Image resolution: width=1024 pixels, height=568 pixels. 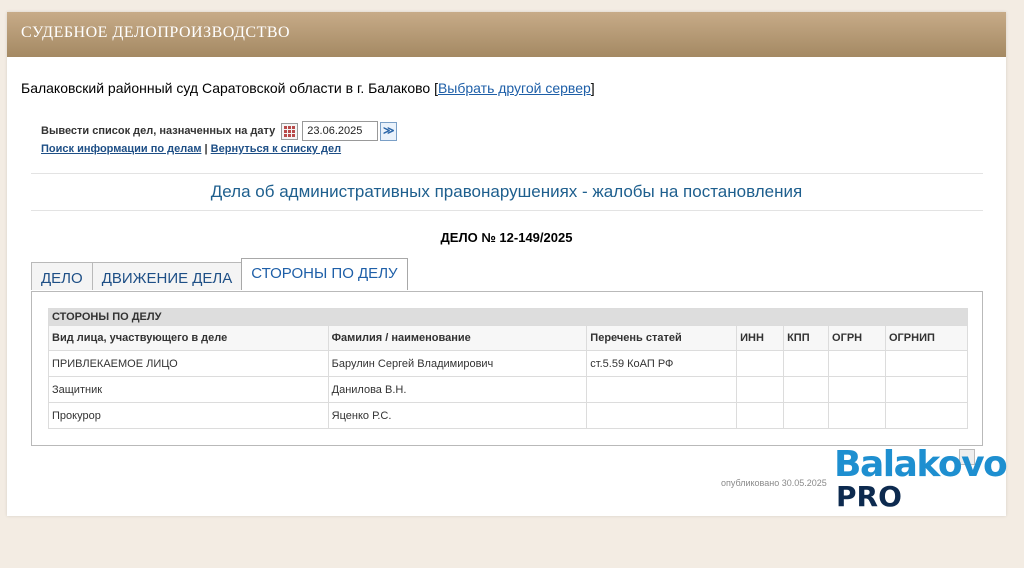 I want to click on table-cell: Данилова В.Н., so click(x=457, y=389).